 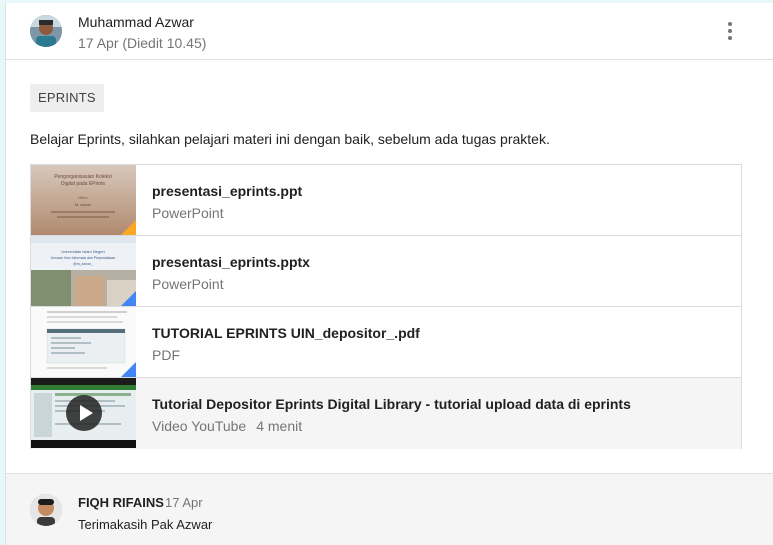 I want to click on video-duration: 4 menit, so click(x=279, y=426).